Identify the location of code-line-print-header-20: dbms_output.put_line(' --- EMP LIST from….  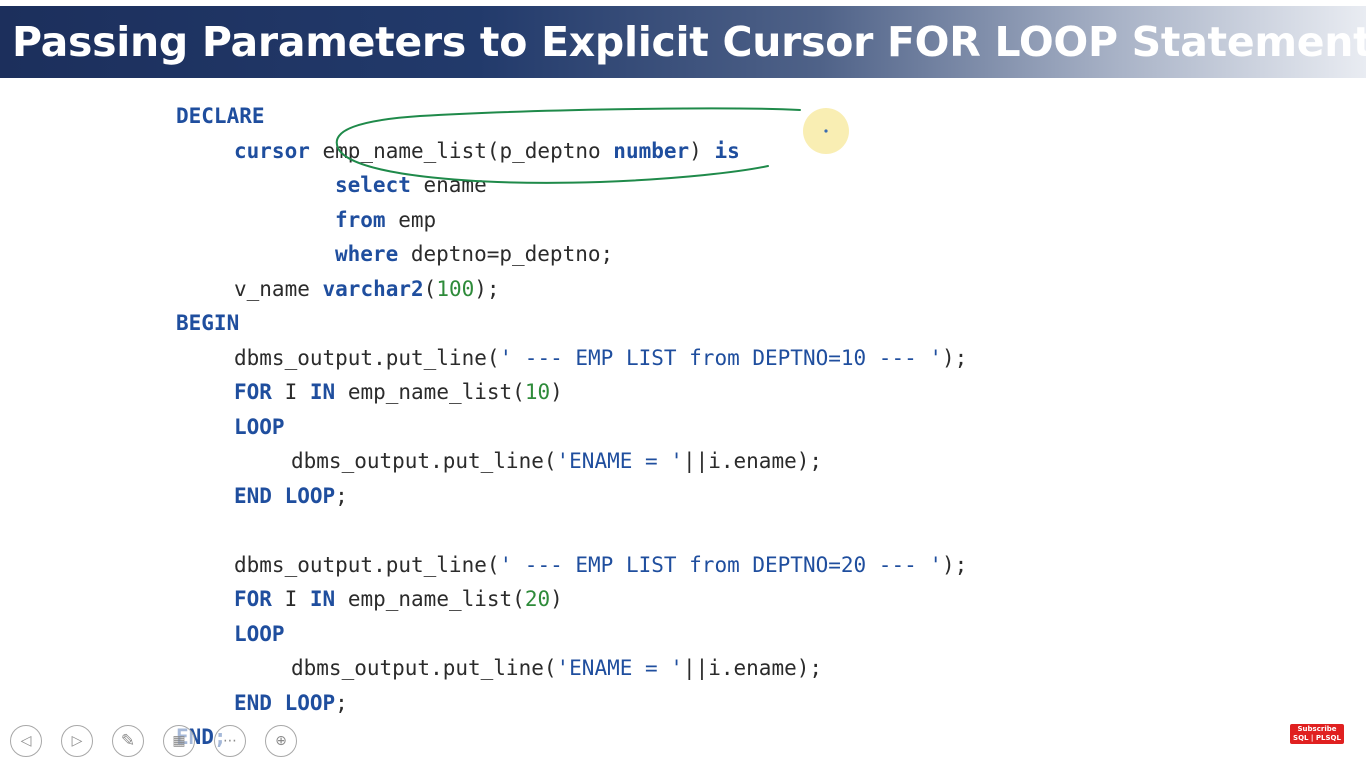
(601, 565).